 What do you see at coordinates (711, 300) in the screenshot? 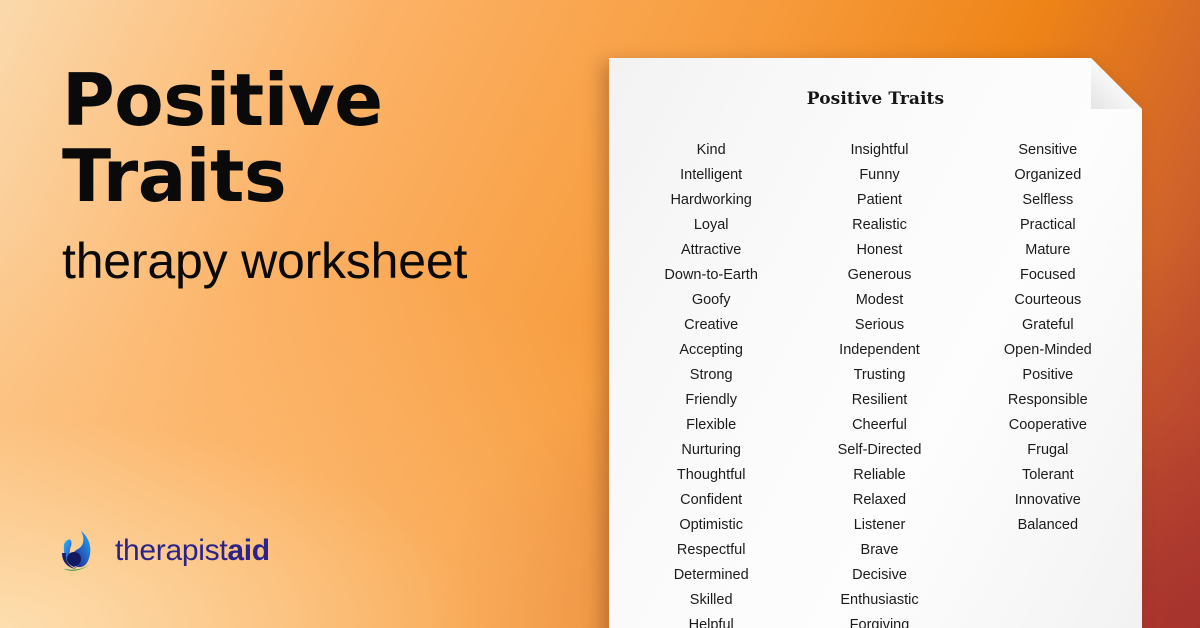
I see `trait-item: Goofy` at bounding box center [711, 300].